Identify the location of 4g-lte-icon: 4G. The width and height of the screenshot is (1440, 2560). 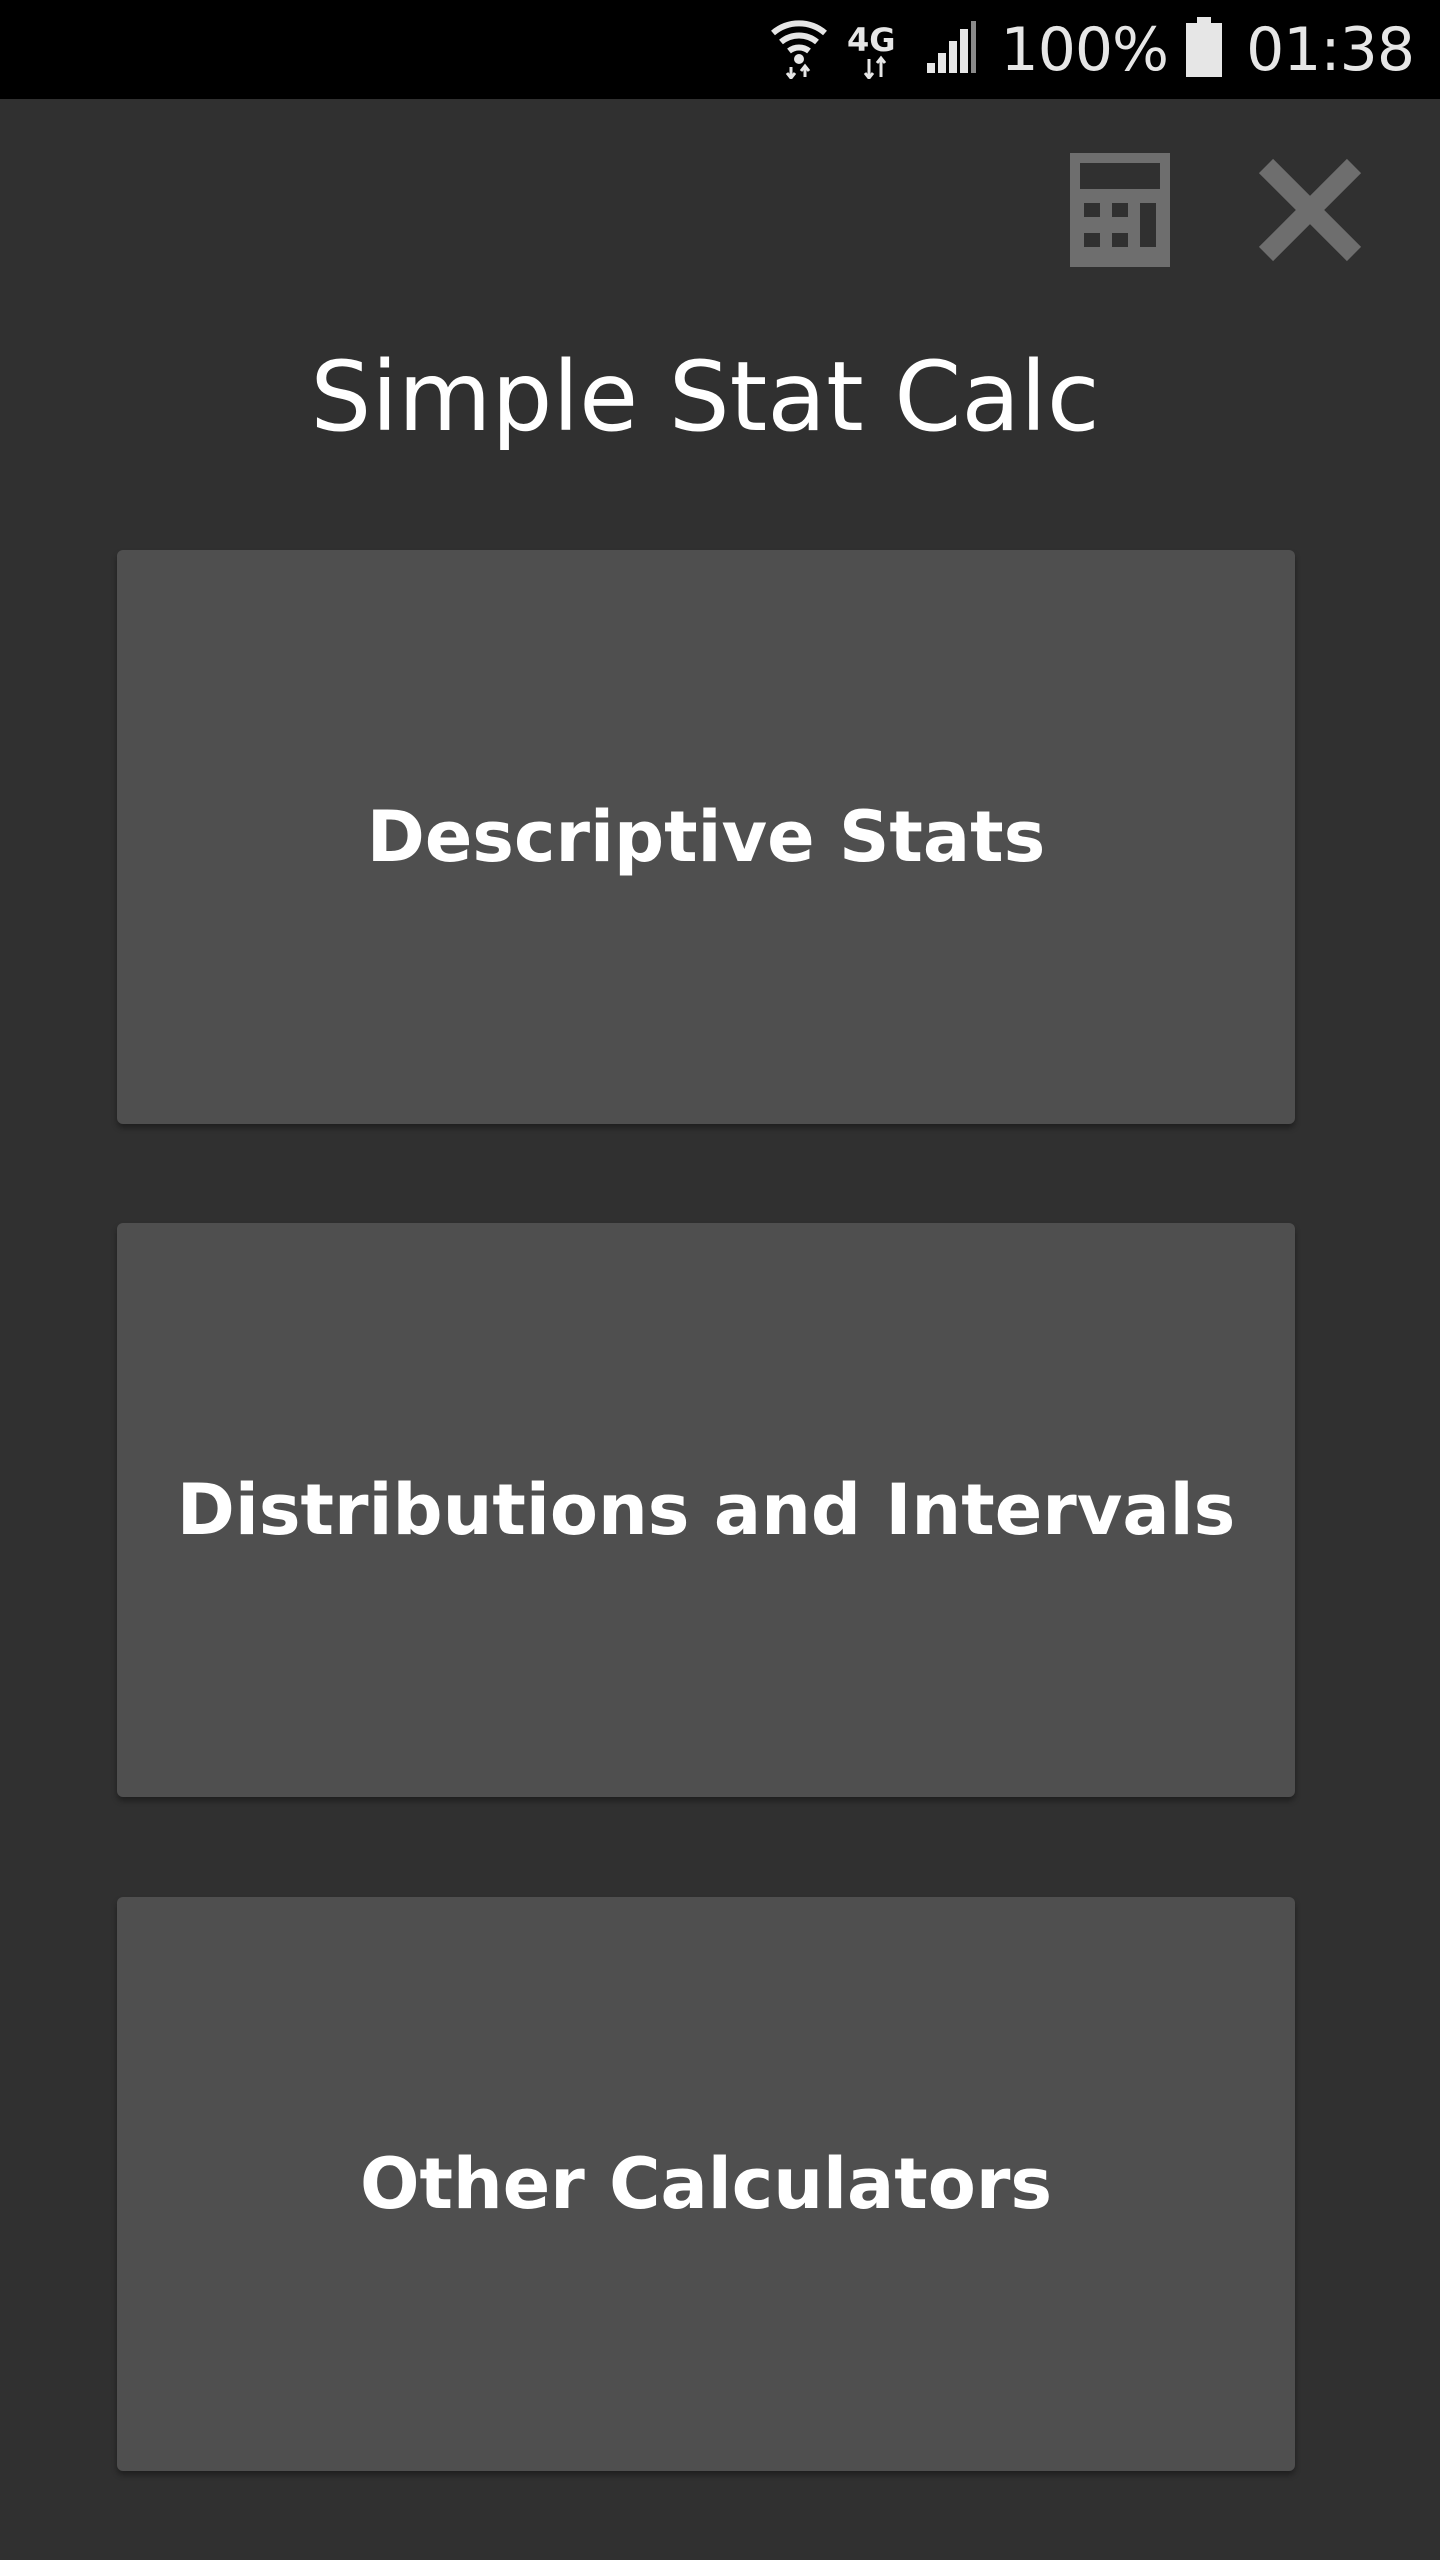
(877, 49).